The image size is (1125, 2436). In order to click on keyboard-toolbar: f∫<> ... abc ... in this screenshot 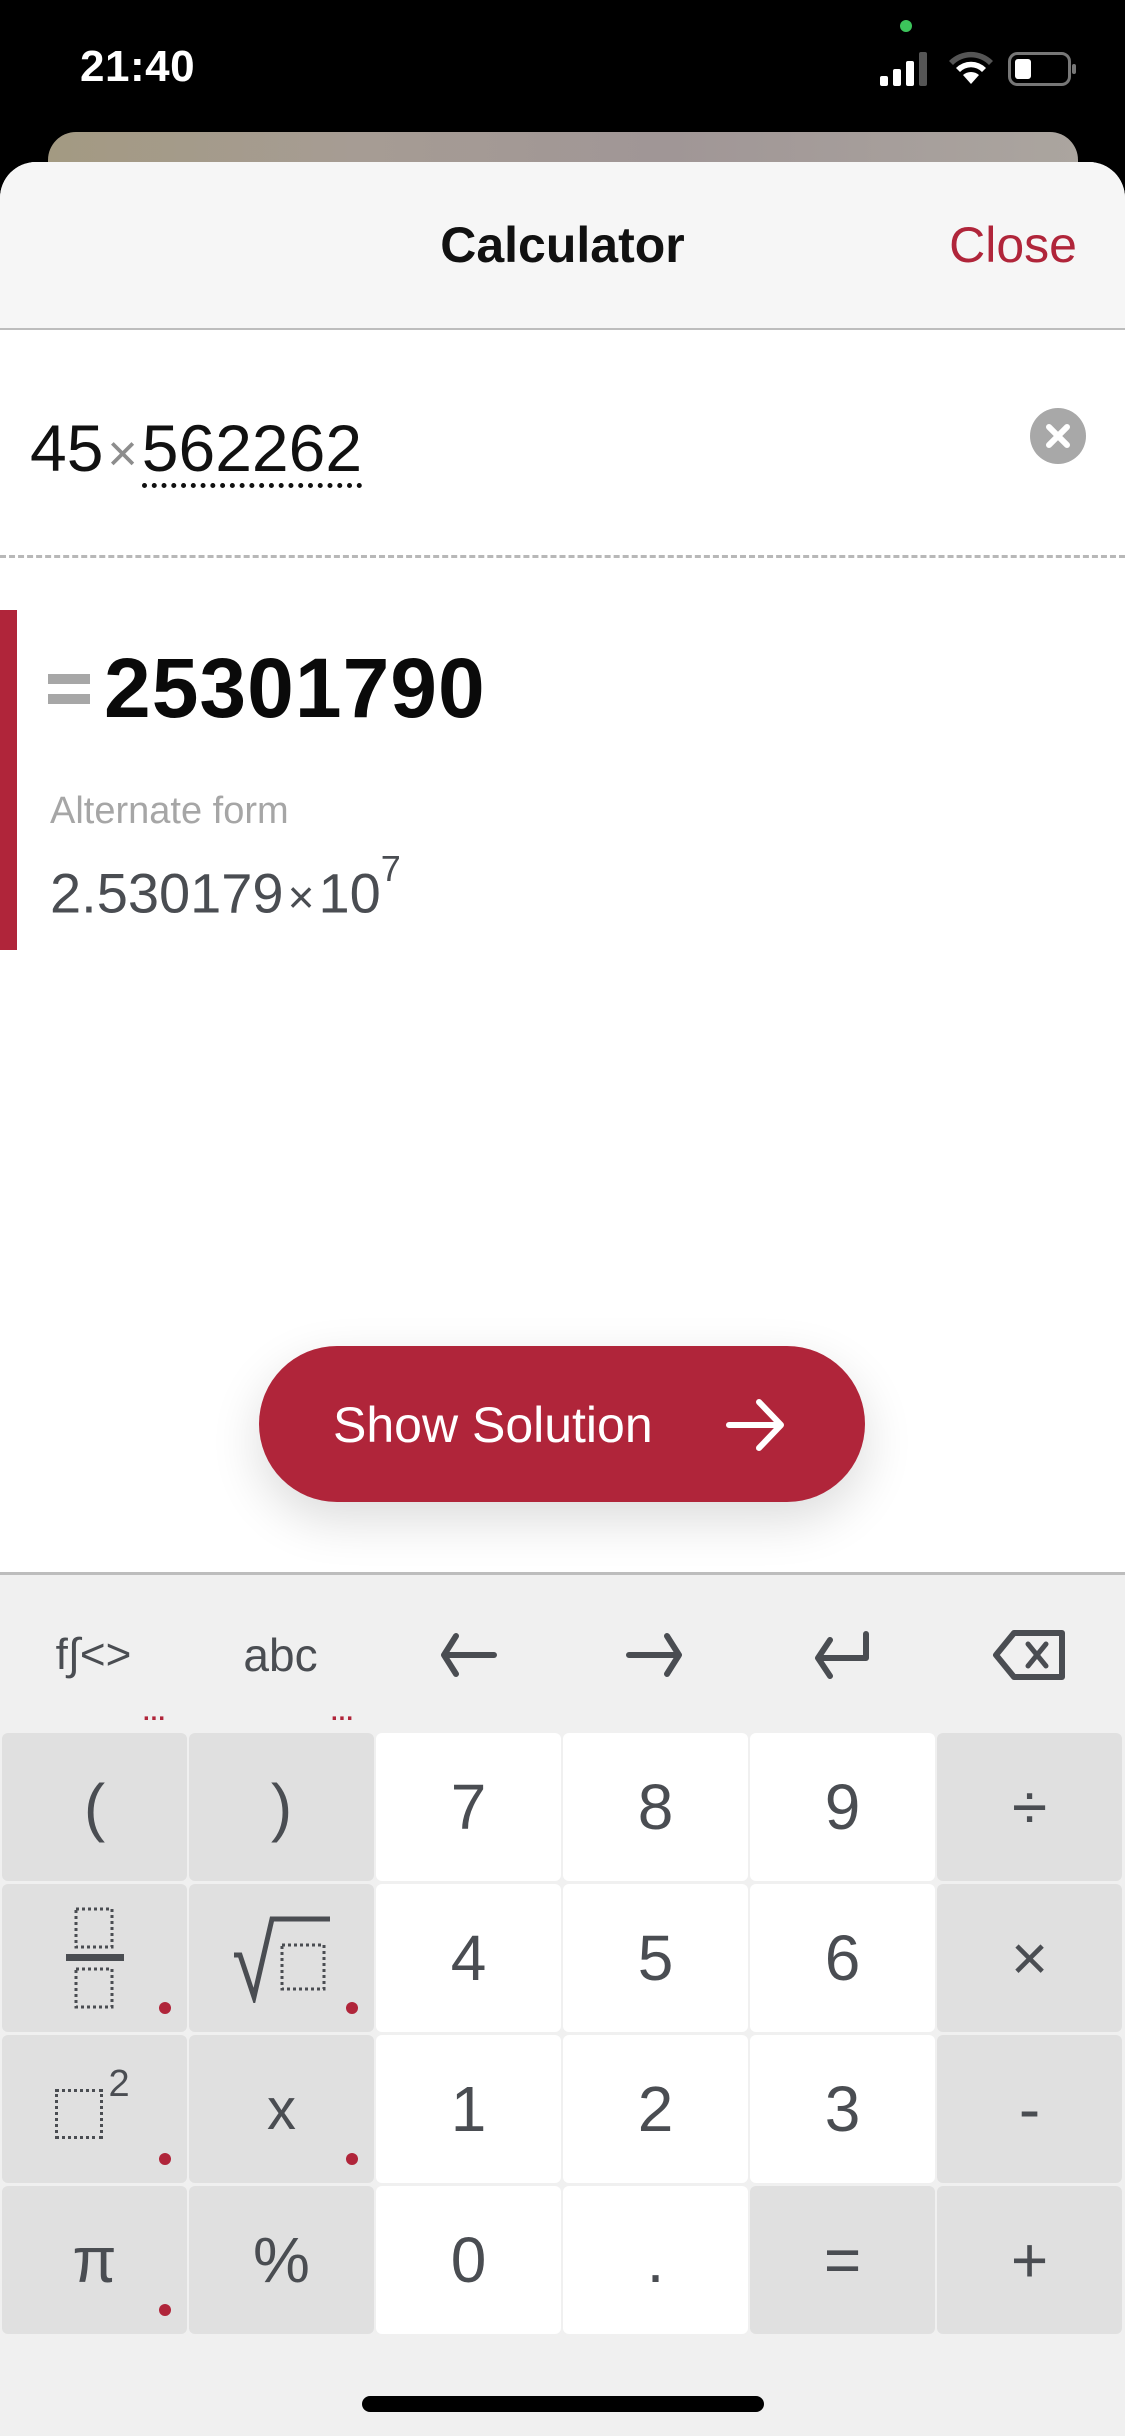, I will do `click(562, 1652)`.